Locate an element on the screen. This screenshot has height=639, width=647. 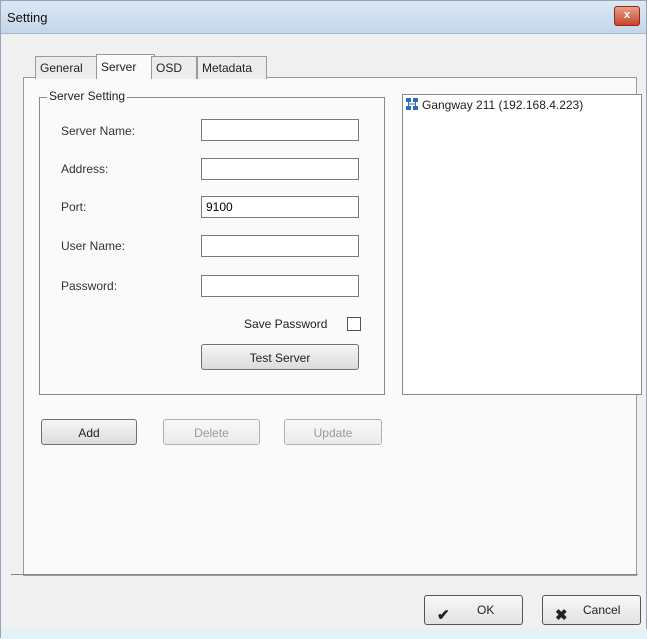
checkmark-icon: ✔ is located at coordinates (443, 615).